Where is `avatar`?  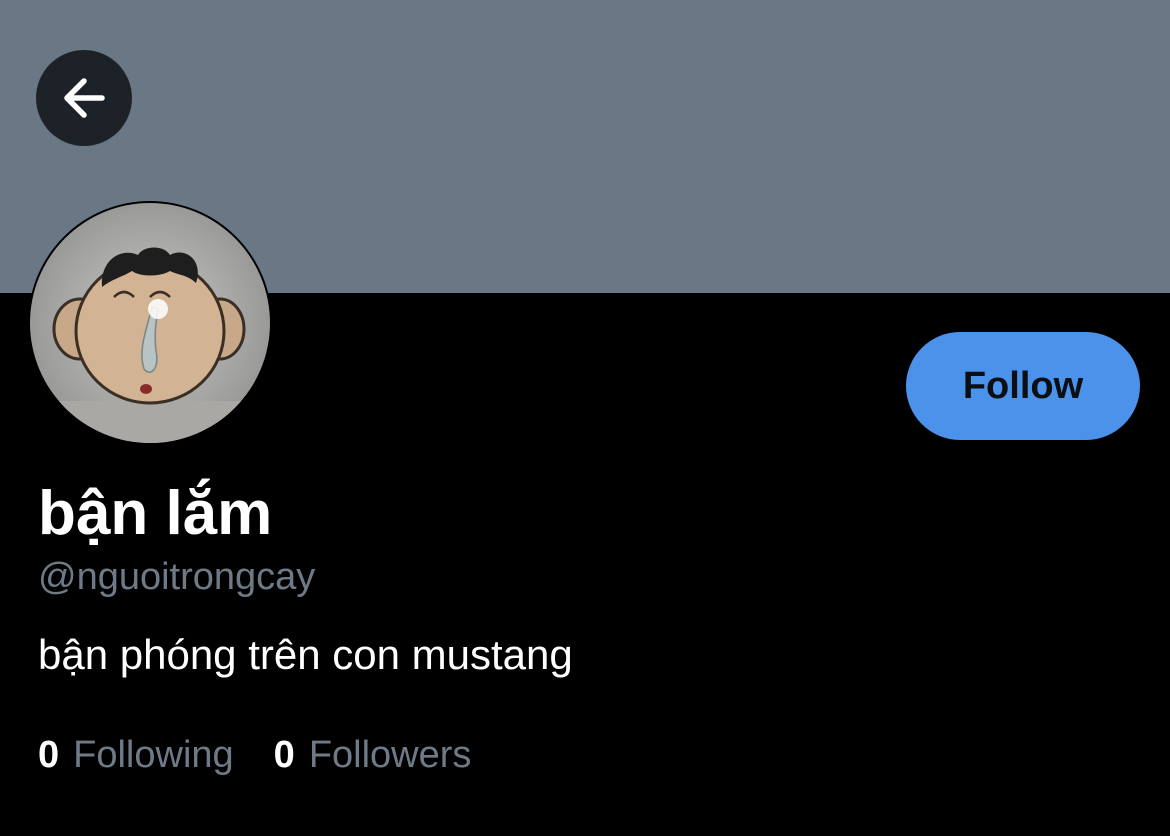 avatar is located at coordinates (150, 323).